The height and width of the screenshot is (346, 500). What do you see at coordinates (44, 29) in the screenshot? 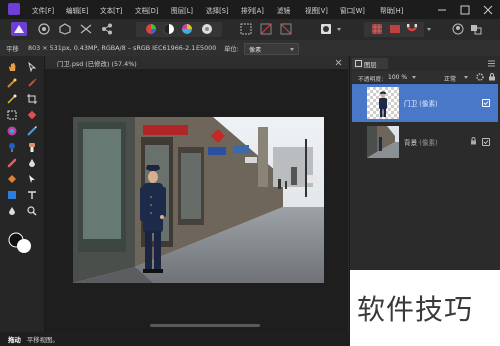
I see `liquify-persona-icon` at bounding box center [44, 29].